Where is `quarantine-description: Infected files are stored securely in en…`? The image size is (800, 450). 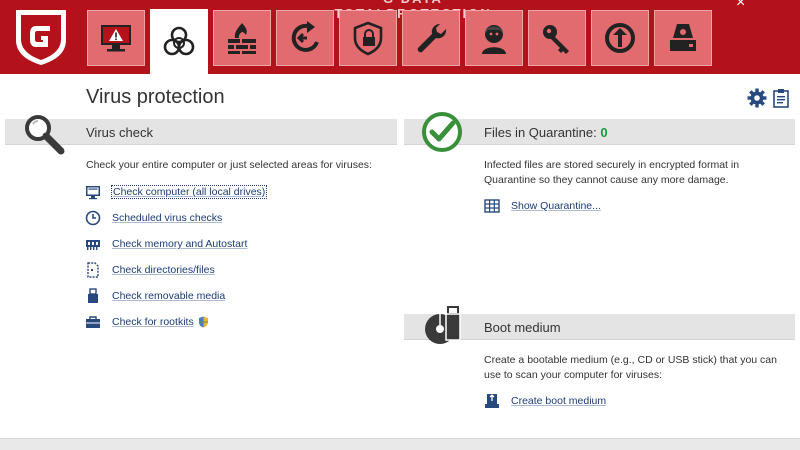
quarantine-description: Infected files are stored securely in en… is located at coordinates (611, 173).